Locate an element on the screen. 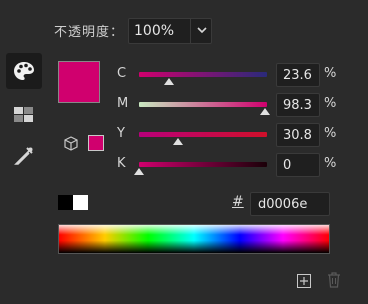 This screenshot has width=368, height=304. slider-track-y is located at coordinates (203, 134).